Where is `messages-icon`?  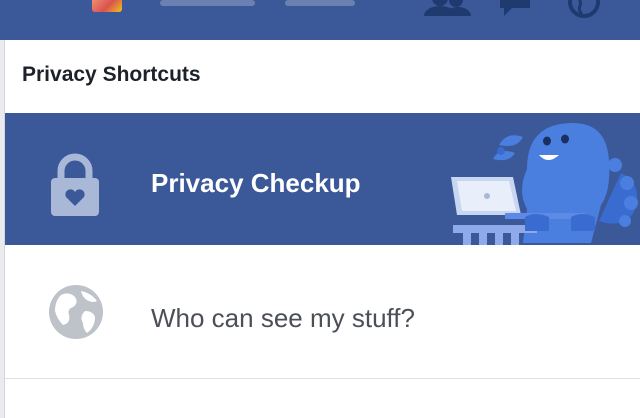
messages-icon is located at coordinates (516, 9).